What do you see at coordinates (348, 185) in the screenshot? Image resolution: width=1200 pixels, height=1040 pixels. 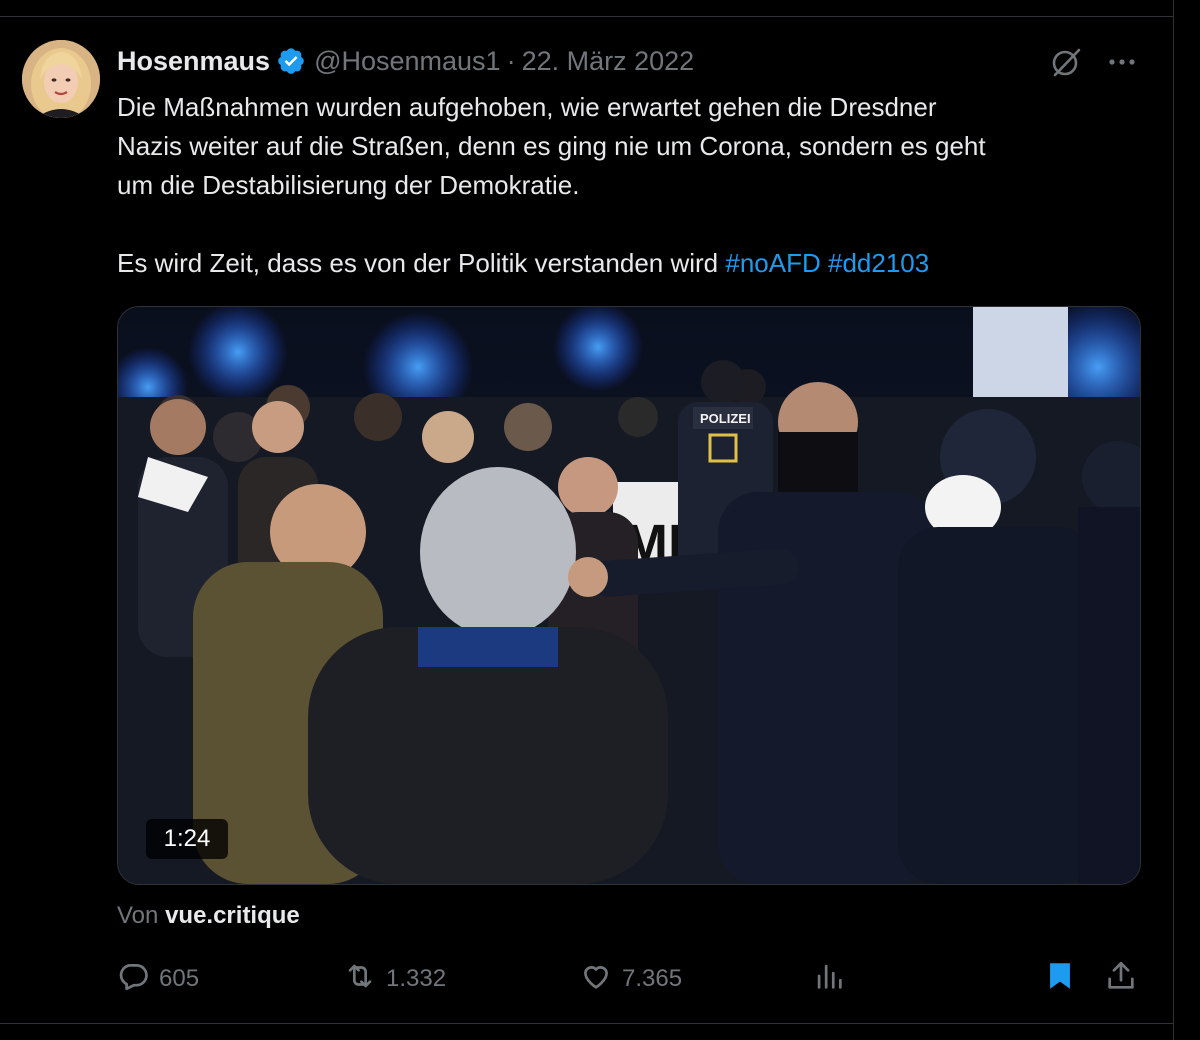 I see `tweet-text-line: um die Destabilisierung der Demokratie.` at bounding box center [348, 185].